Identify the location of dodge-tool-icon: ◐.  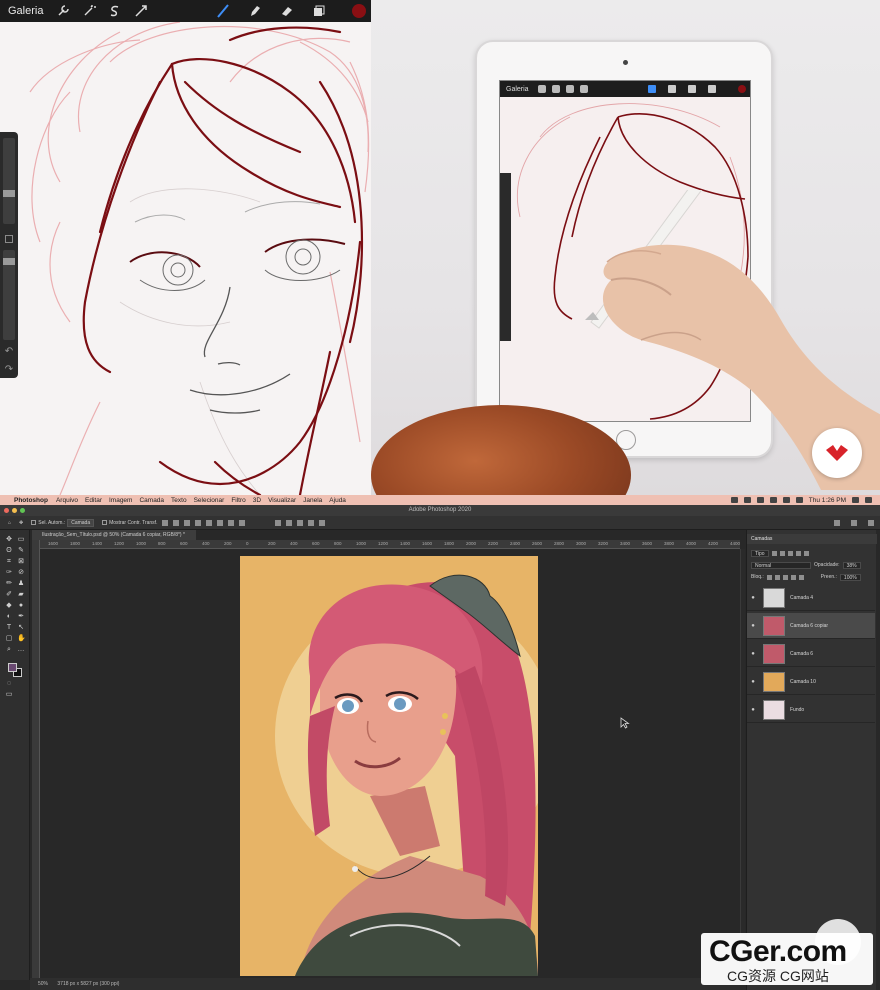
(9, 617).